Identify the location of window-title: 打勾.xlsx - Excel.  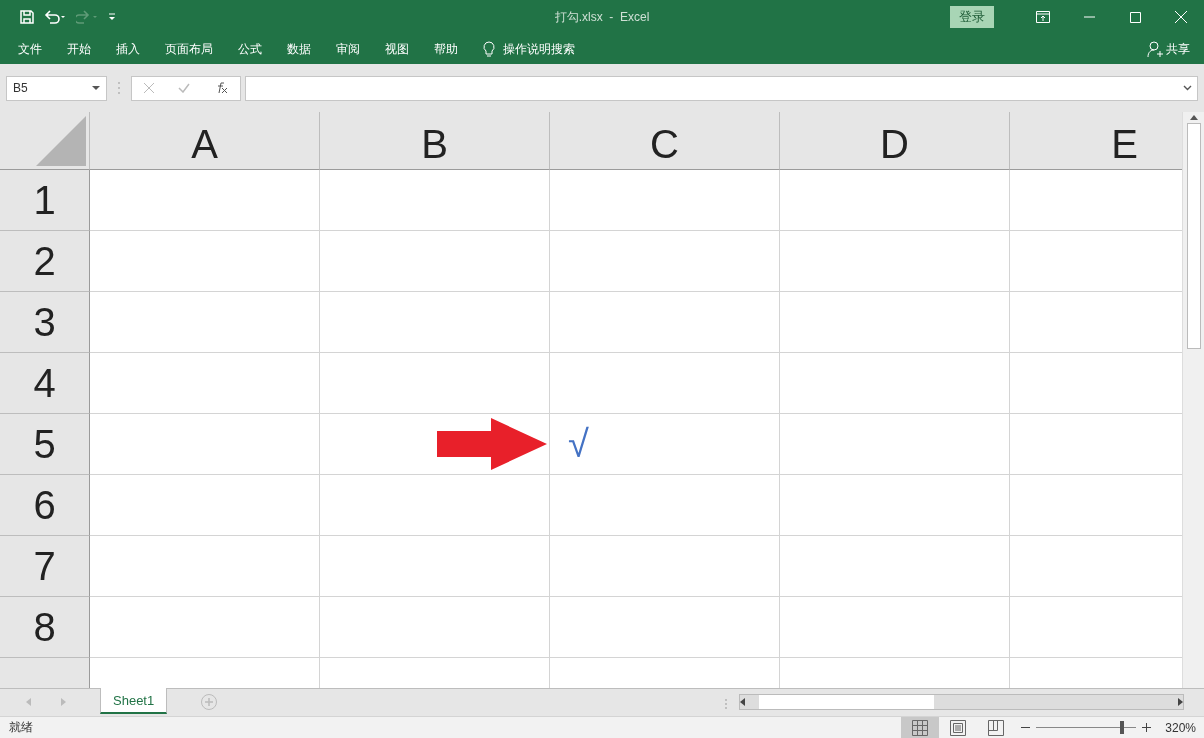
(602, 17).